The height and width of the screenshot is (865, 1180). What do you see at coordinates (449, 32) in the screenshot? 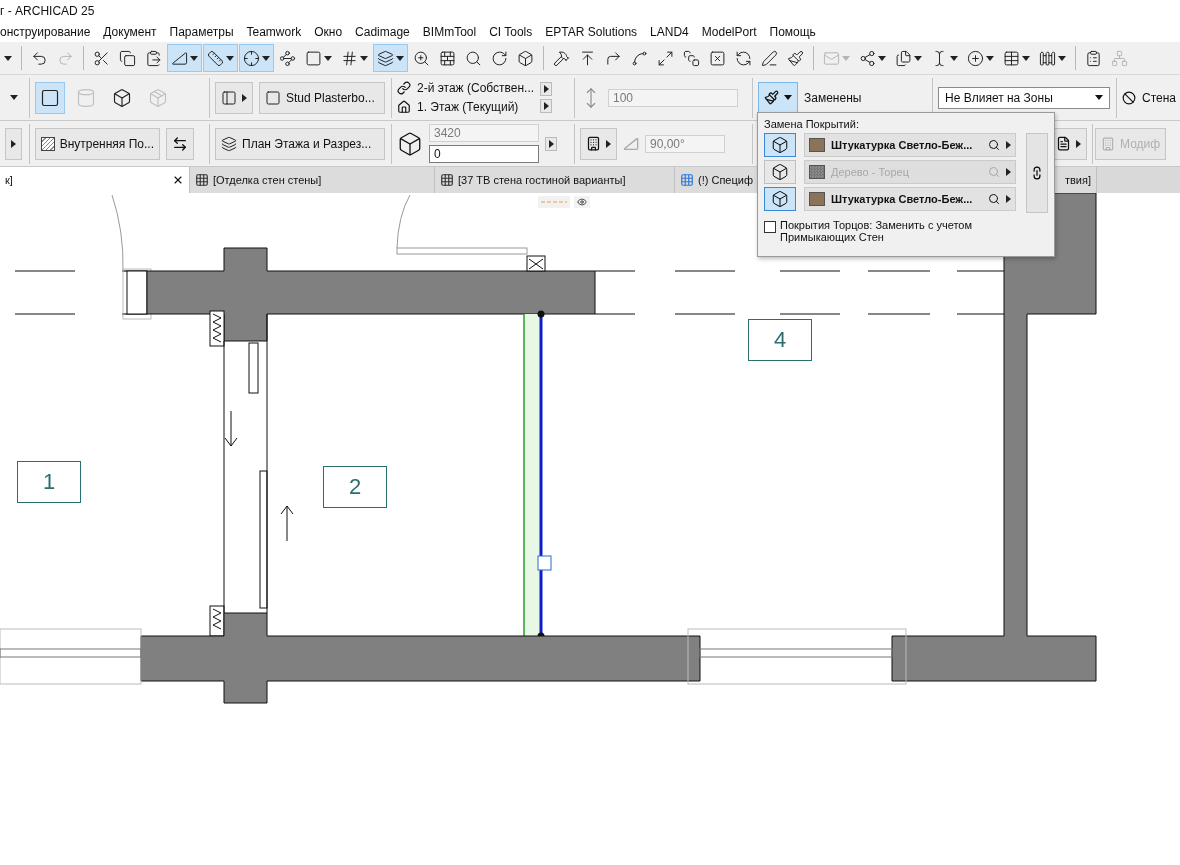
I see `menu-item: BIMmTool` at bounding box center [449, 32].